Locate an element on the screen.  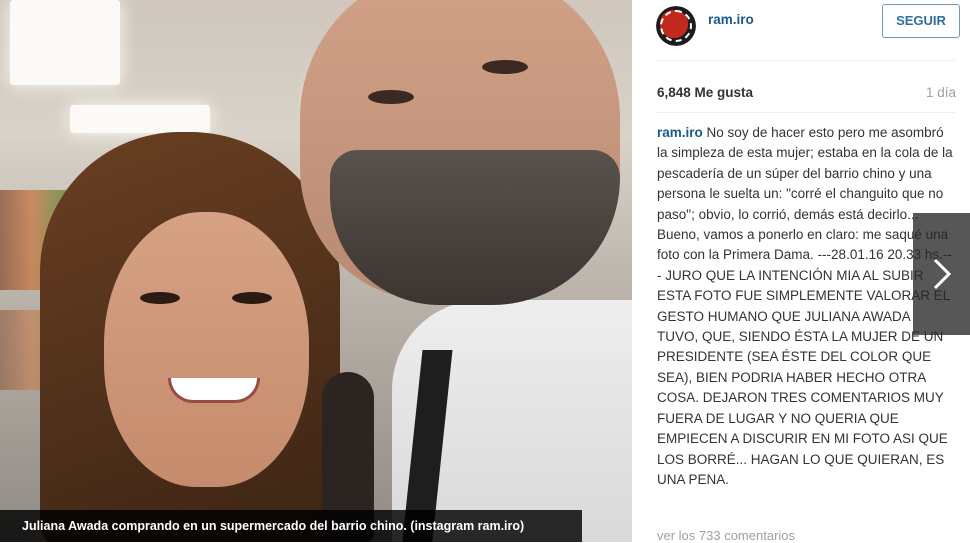
chevron-right-icon is located at coordinates (942, 274).